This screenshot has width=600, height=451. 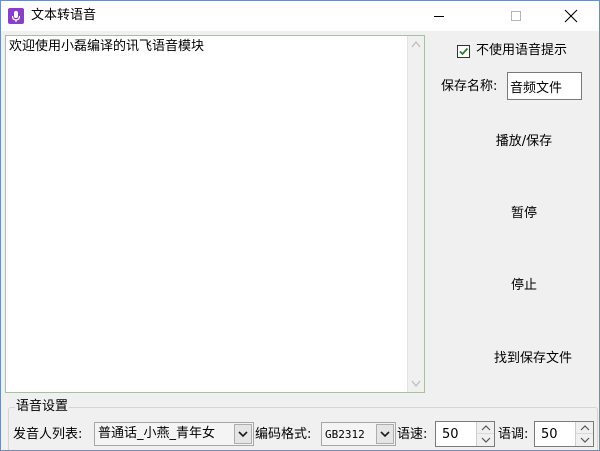 I want to click on pitch-up-button, so click(x=584, y=428).